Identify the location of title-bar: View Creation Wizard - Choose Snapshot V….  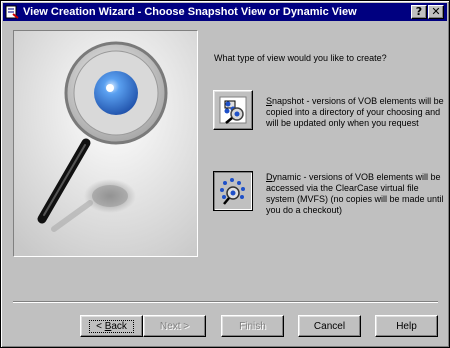
(225, 12).